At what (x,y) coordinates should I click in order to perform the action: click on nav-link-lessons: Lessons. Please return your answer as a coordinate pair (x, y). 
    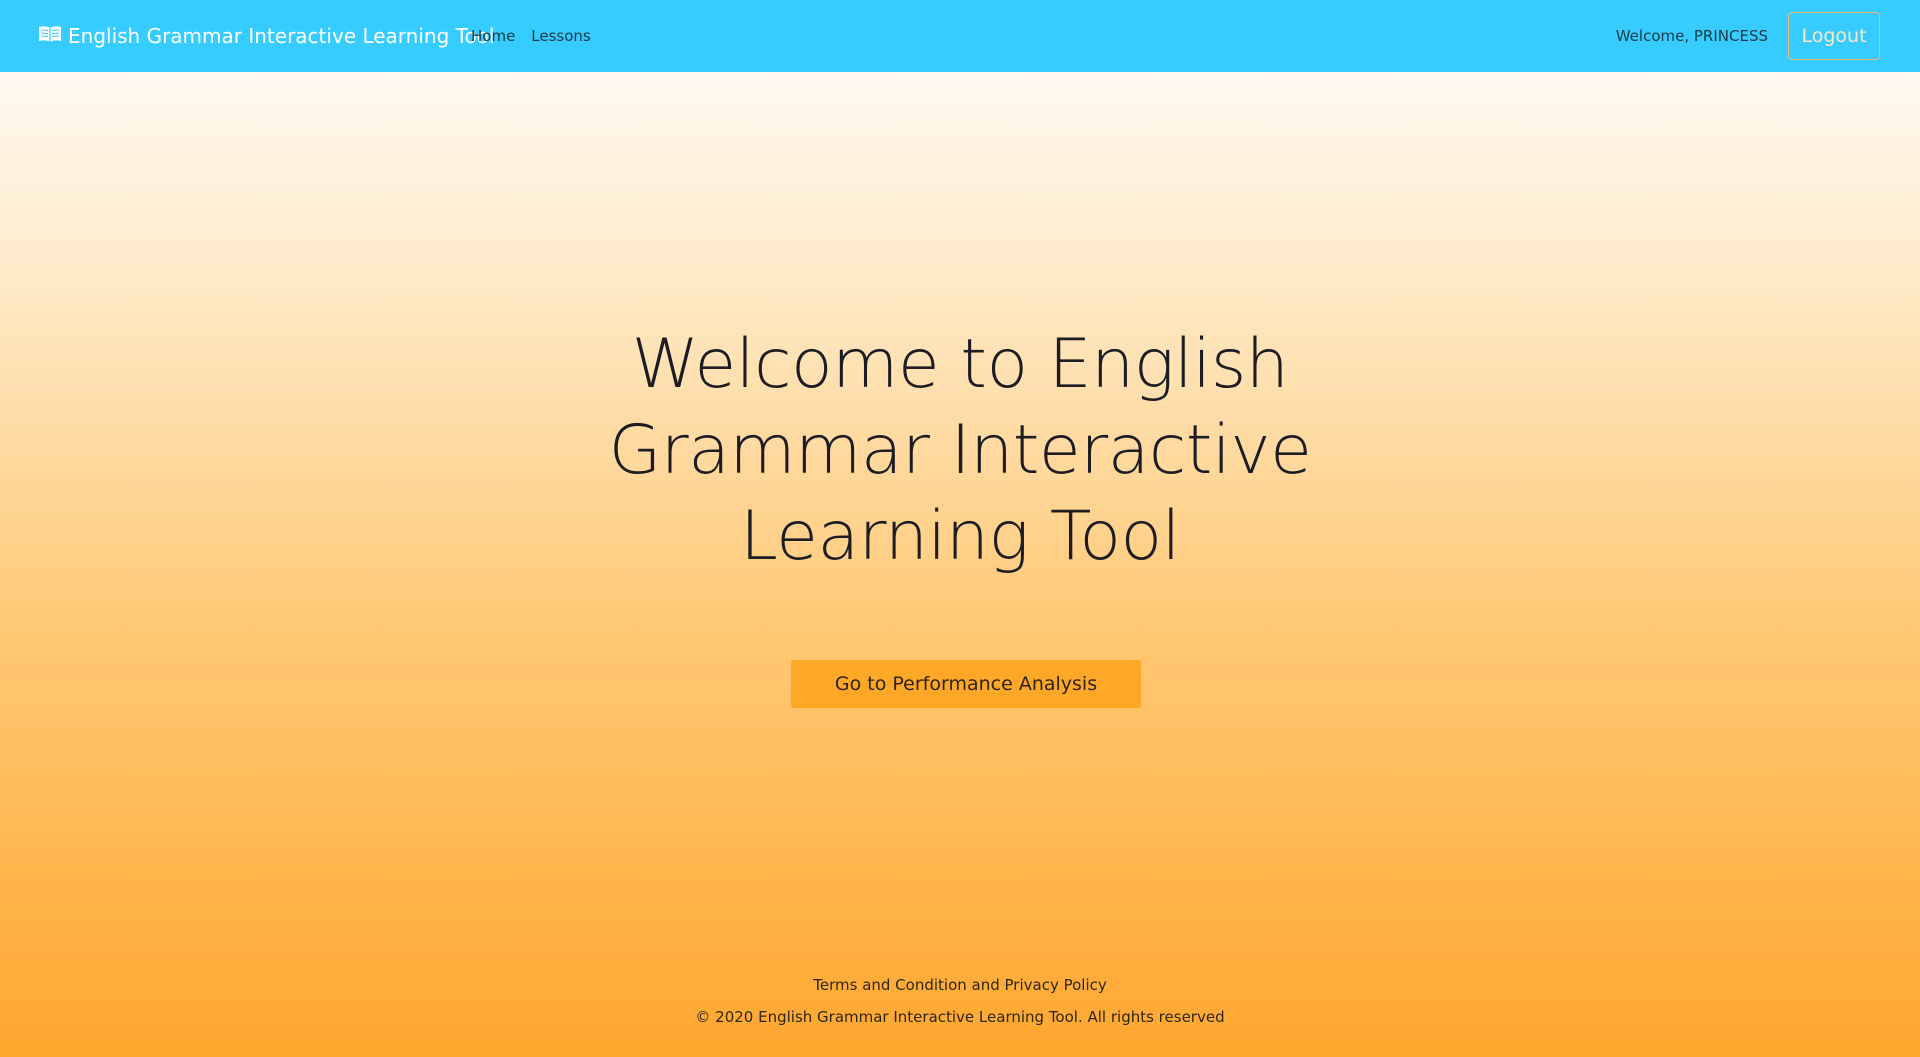
    Looking at the image, I should click on (560, 36).